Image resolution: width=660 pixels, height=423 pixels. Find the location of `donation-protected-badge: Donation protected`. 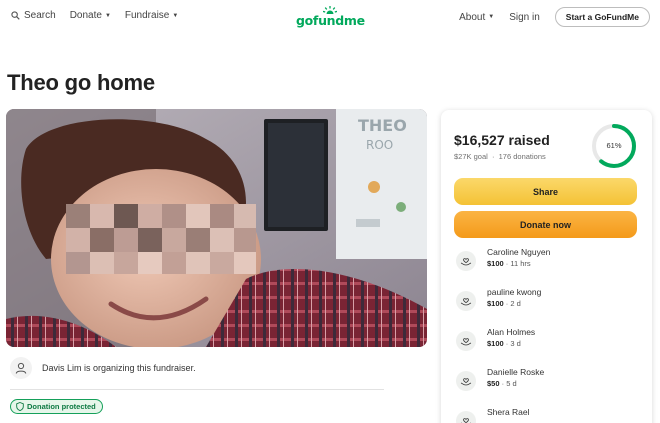

donation-protected-badge: Donation protected is located at coordinates (56, 406).